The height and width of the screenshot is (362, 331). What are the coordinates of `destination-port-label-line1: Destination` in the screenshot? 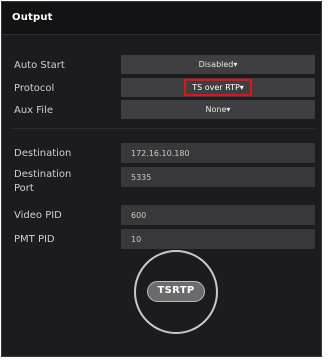 It's located at (43, 174).